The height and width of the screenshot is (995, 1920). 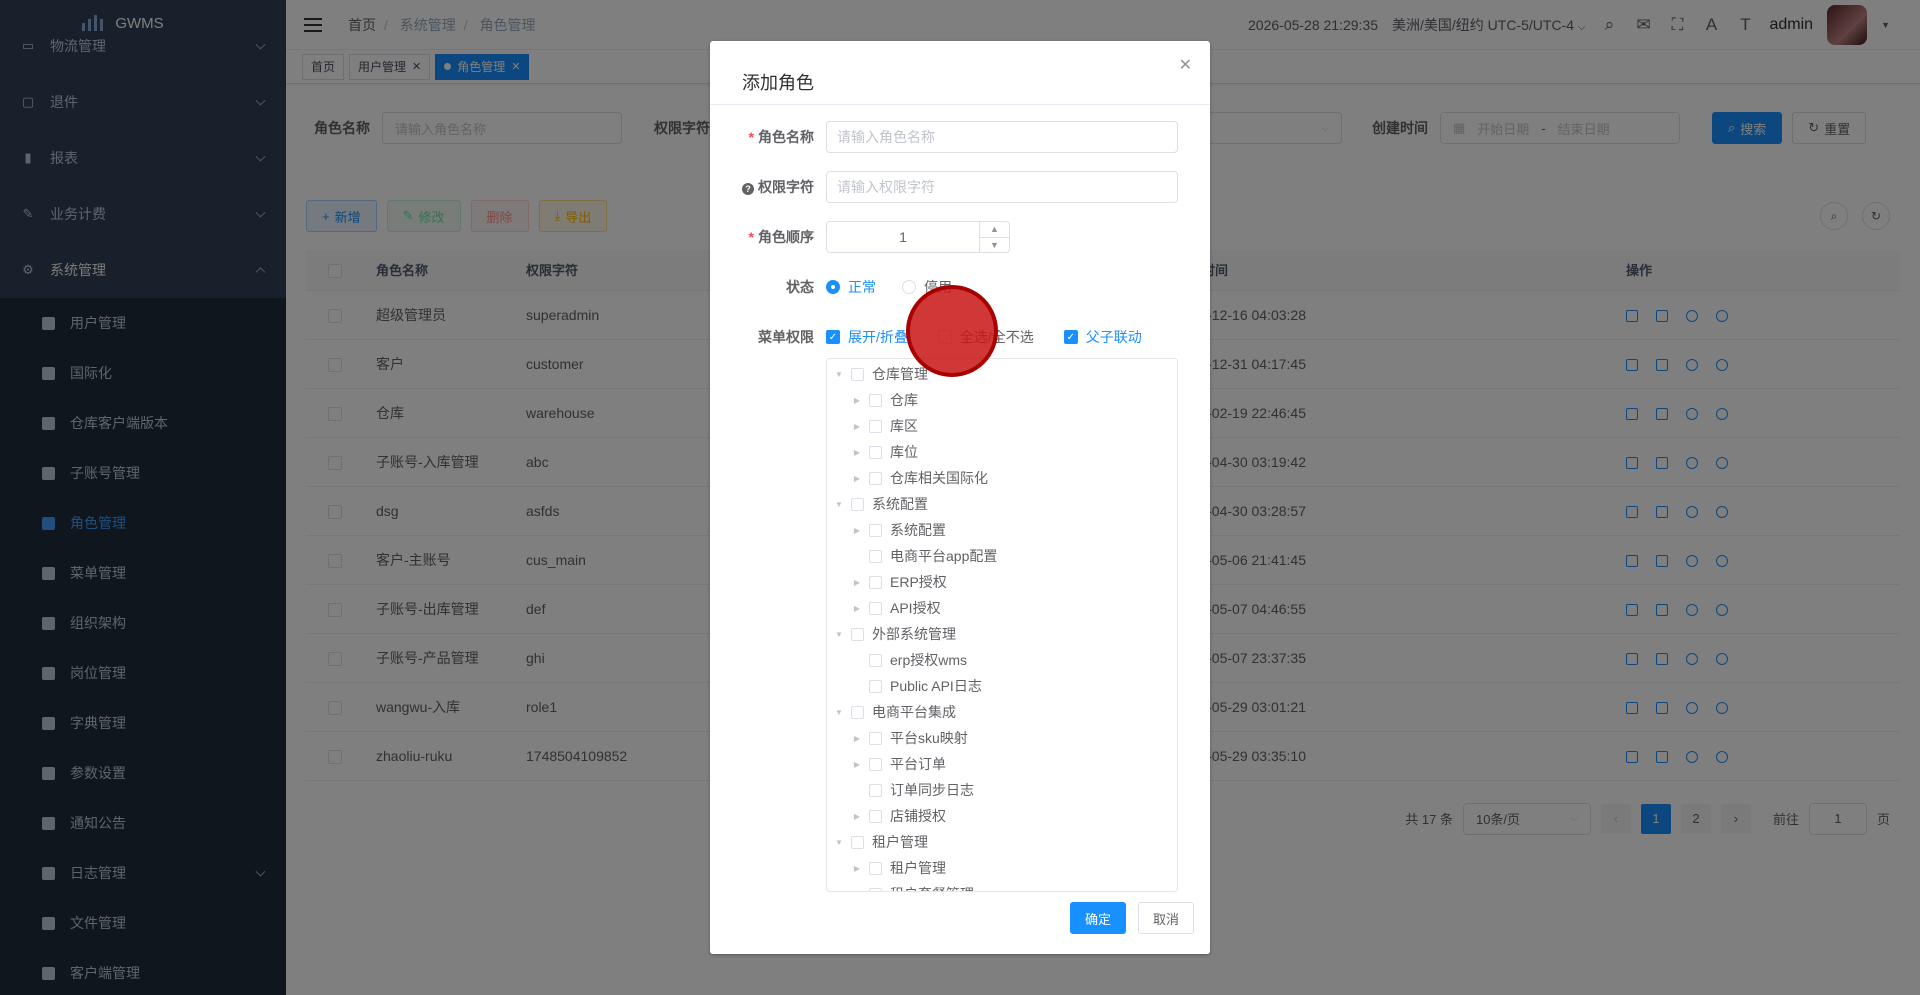 I want to click on tree-node-label: erp授权wms, so click(x=929, y=660).